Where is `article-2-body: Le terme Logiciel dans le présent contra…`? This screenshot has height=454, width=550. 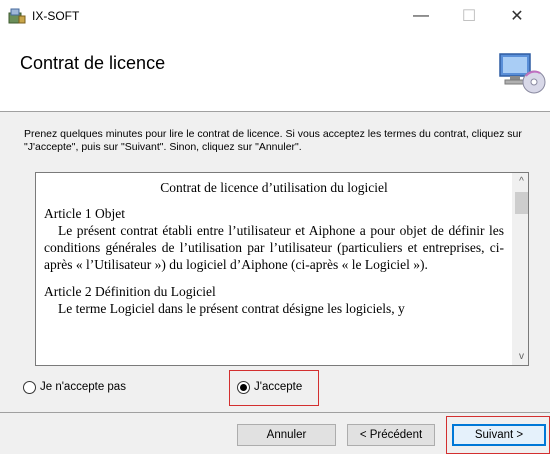 article-2-body: Le terme Logiciel dans le présent contra… is located at coordinates (231, 308).